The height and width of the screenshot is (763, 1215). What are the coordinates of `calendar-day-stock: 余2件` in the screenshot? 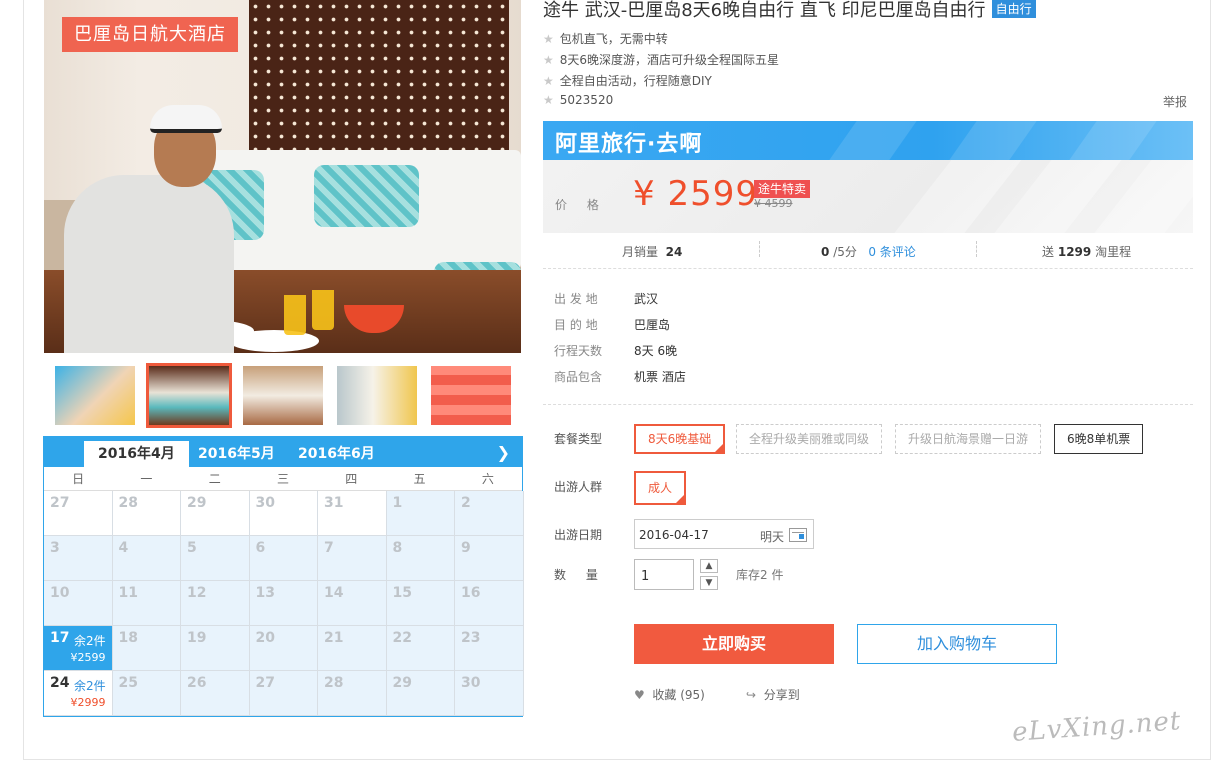 It's located at (90, 641).